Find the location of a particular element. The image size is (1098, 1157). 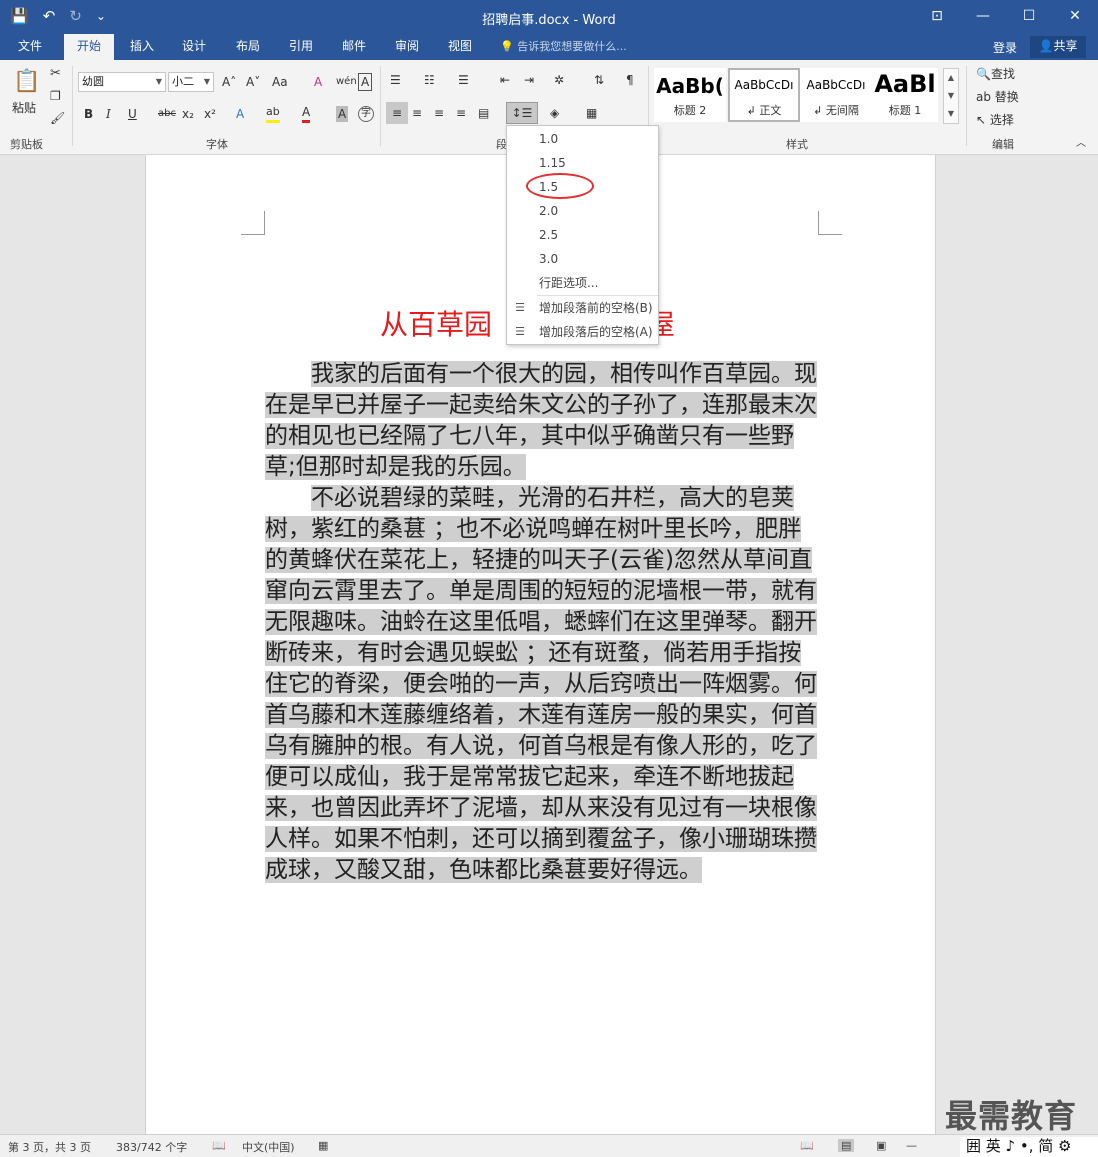

increase-indent-icon: ⇥ is located at coordinates (529, 80).